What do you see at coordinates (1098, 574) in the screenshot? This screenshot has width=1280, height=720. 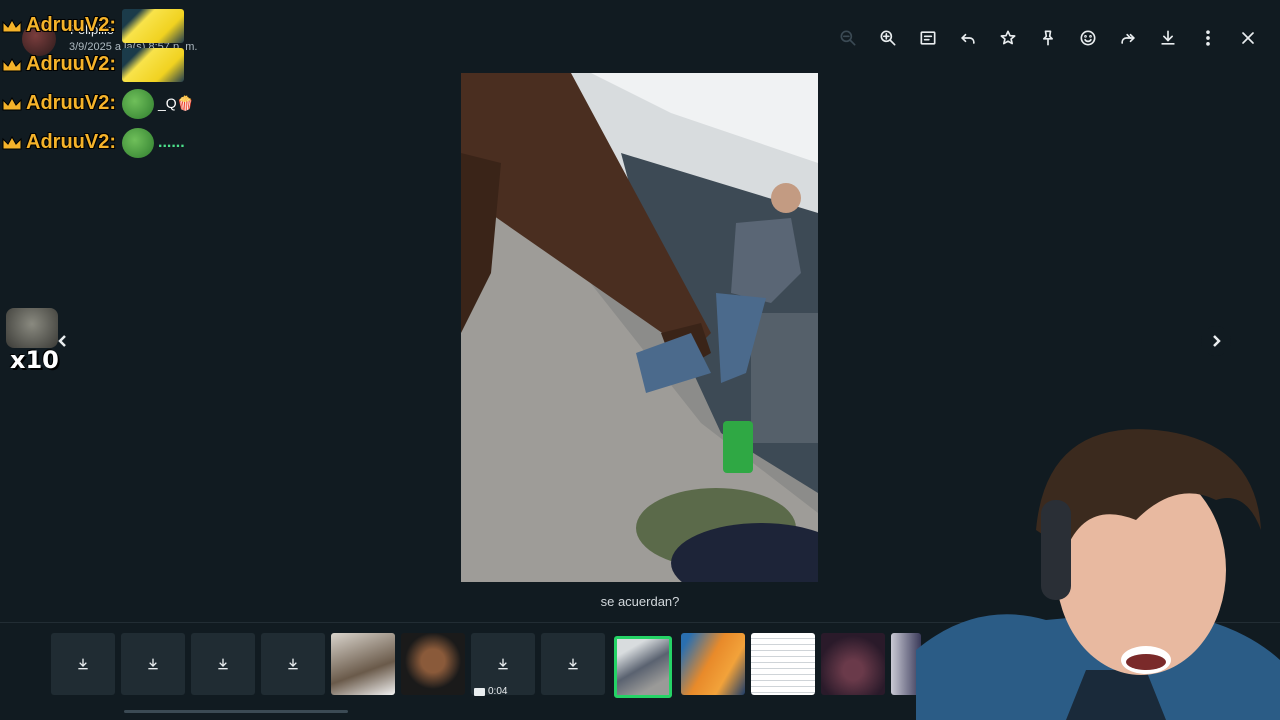 I see `webcam-image` at bounding box center [1098, 574].